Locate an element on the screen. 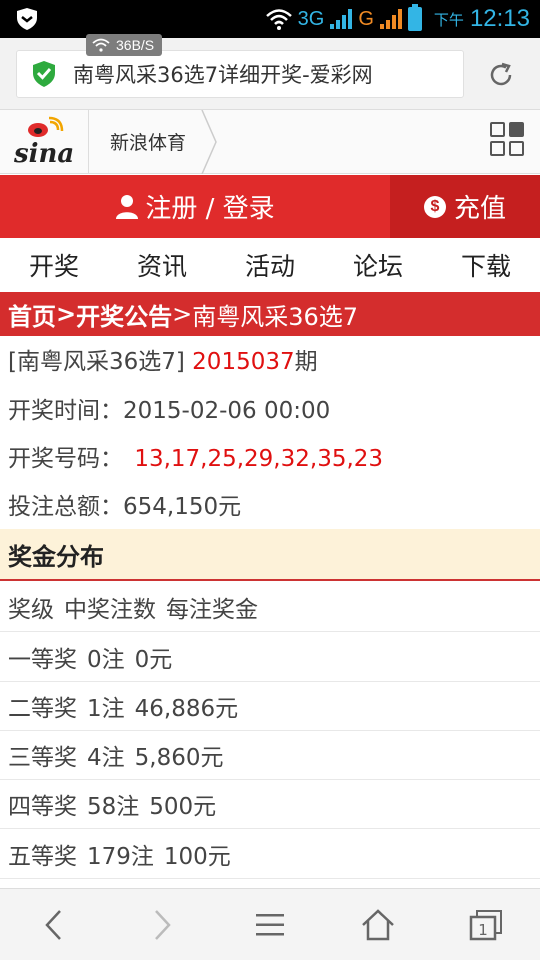 This screenshot has width=540, height=960. prize-count: 58注 is located at coordinates (113, 806).